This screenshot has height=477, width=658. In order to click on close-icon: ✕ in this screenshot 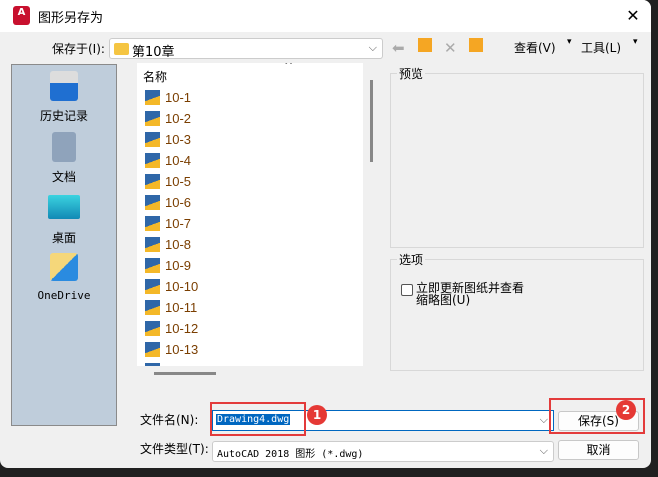, I will do `click(633, 16)`.